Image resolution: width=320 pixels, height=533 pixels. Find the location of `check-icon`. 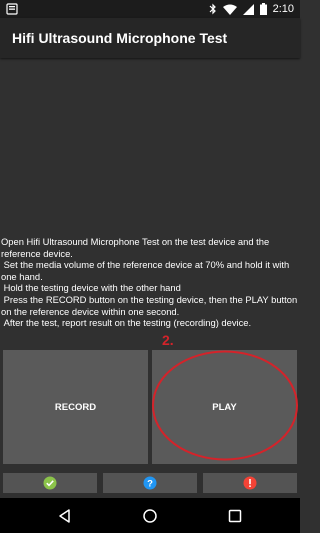

check-icon is located at coordinates (50, 483).